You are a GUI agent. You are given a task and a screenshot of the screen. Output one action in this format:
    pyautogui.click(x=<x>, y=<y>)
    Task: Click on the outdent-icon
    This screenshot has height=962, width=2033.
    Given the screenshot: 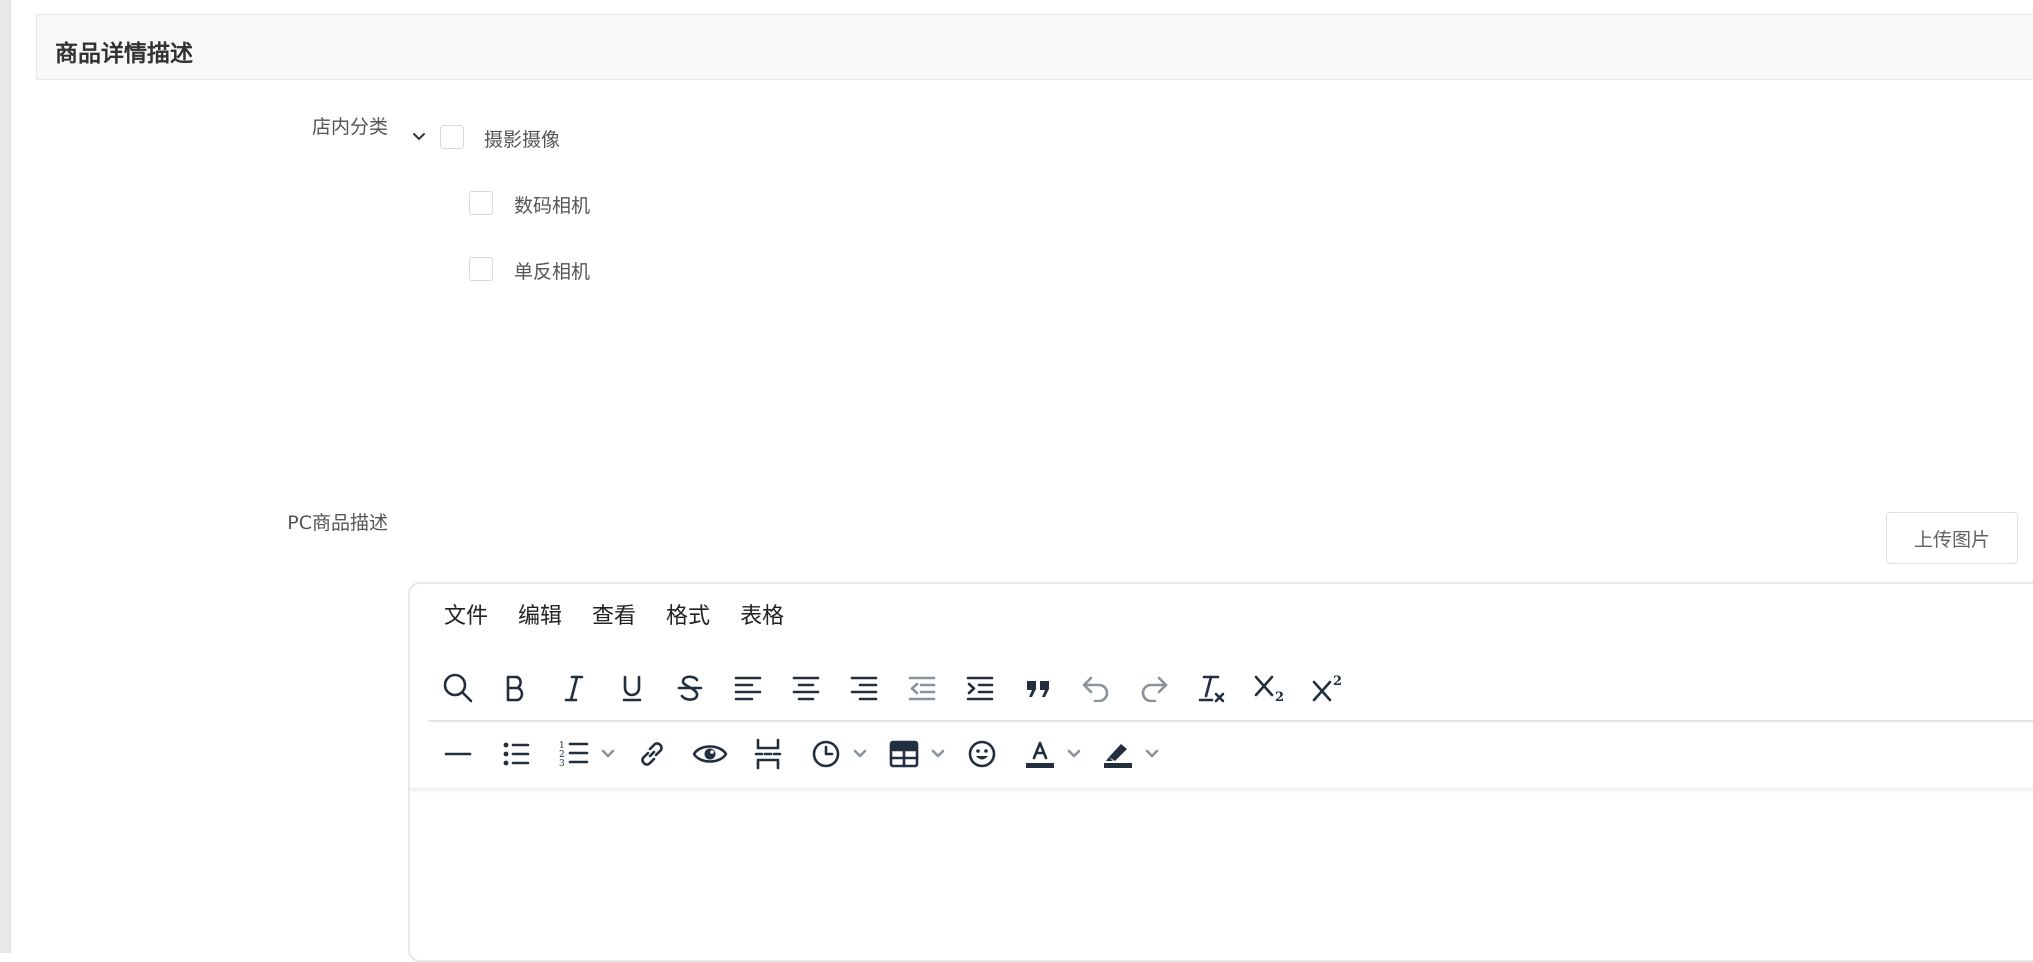 What is the action you would take?
    pyautogui.click(x=922, y=688)
    